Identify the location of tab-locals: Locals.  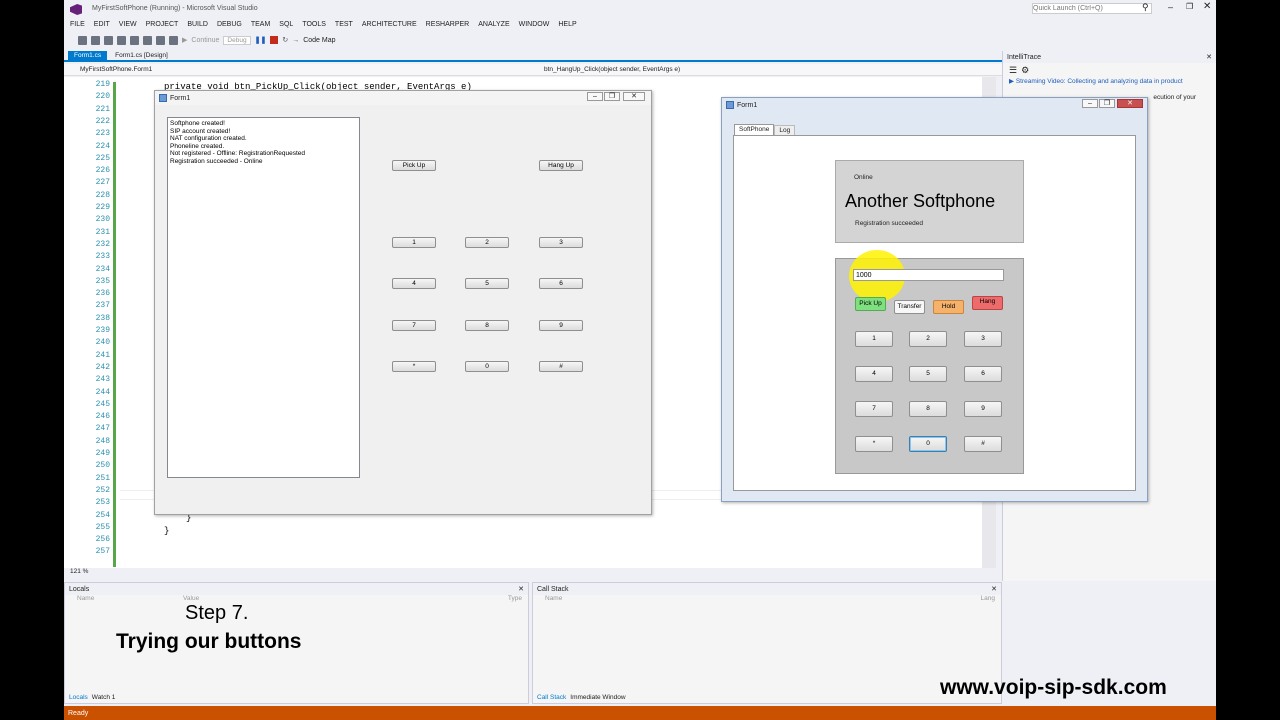
(78, 697).